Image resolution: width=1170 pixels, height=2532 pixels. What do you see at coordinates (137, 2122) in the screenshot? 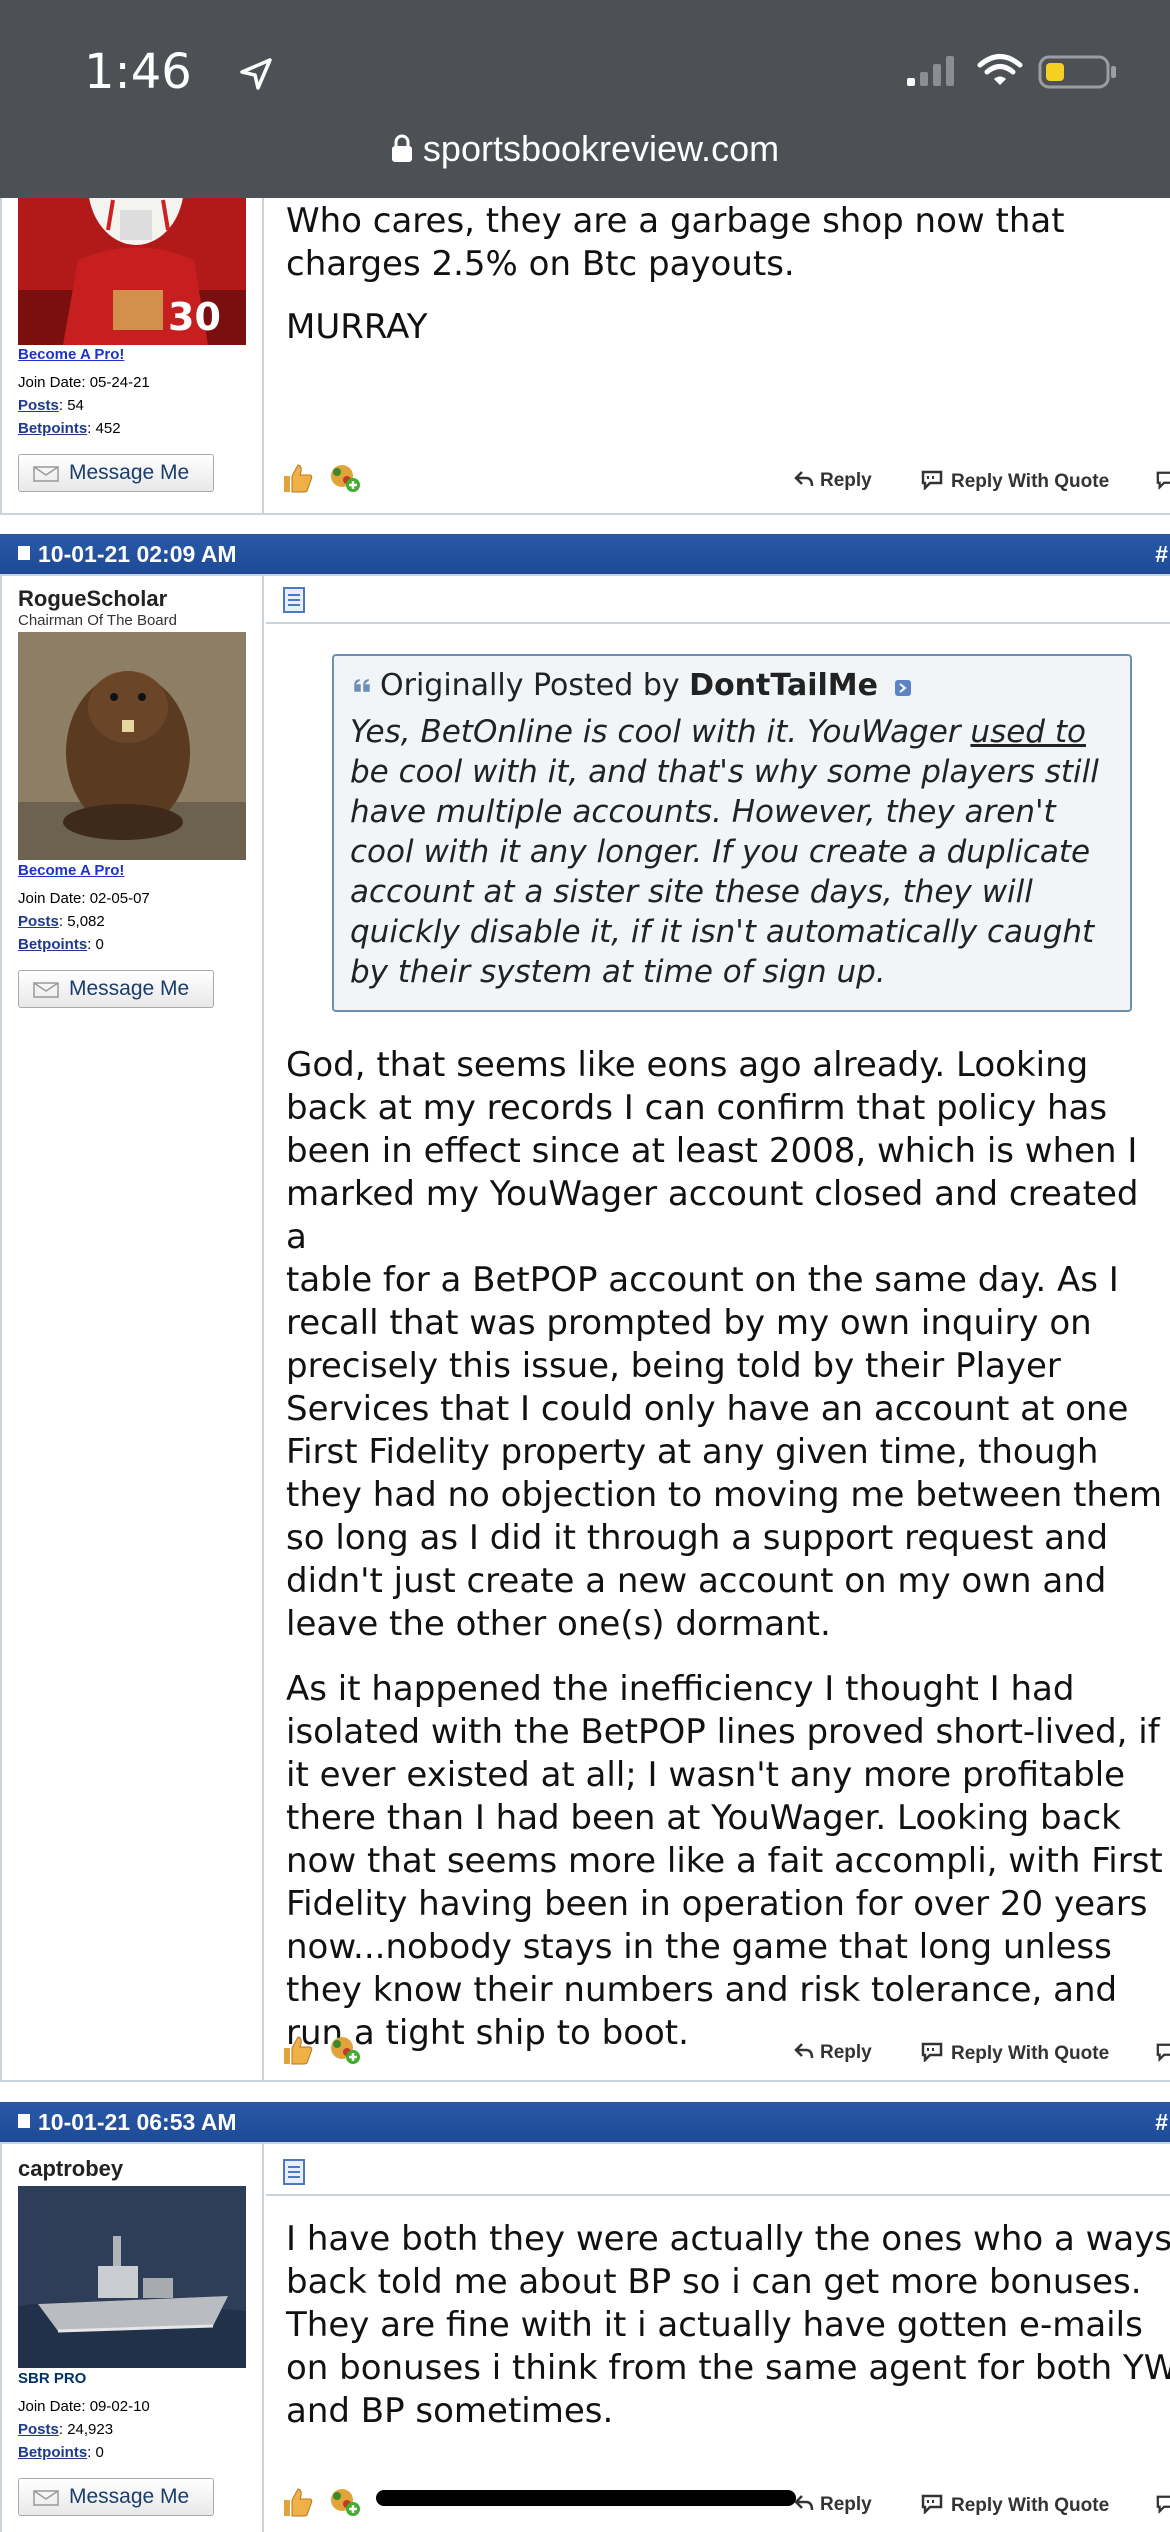
I see `post-datetime: 10-01-21 06:53 AM` at bounding box center [137, 2122].